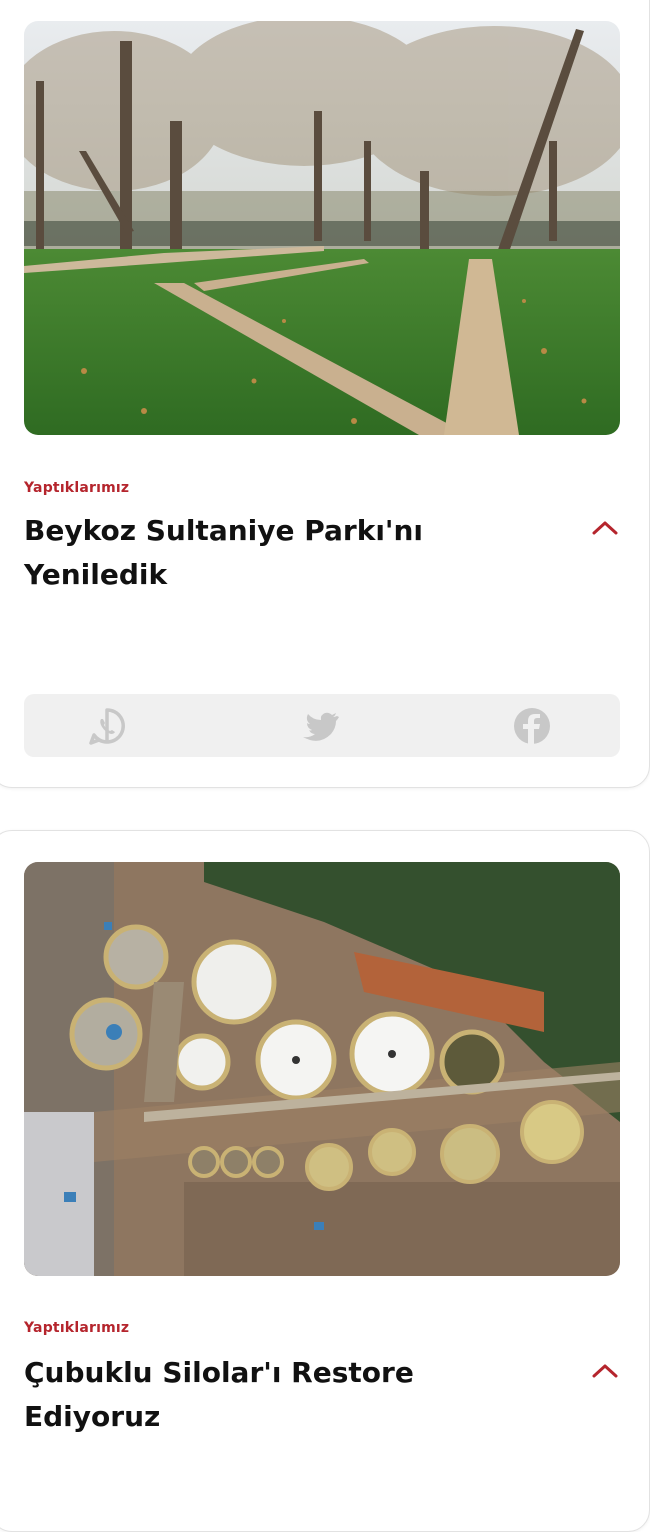  What do you see at coordinates (532, 726) in the screenshot?
I see `facebook-icon` at bounding box center [532, 726].